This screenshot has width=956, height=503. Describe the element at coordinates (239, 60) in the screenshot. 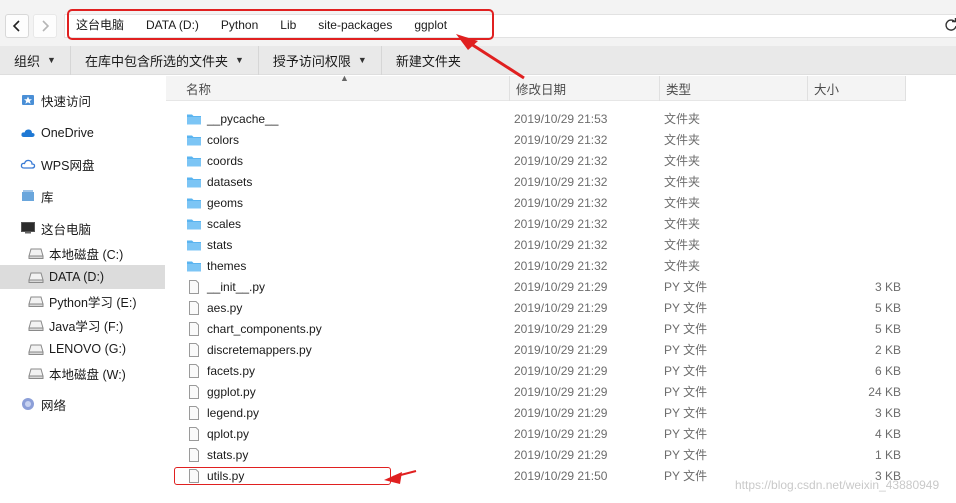

I see `dropdown-caret-icon: ▼` at that location.